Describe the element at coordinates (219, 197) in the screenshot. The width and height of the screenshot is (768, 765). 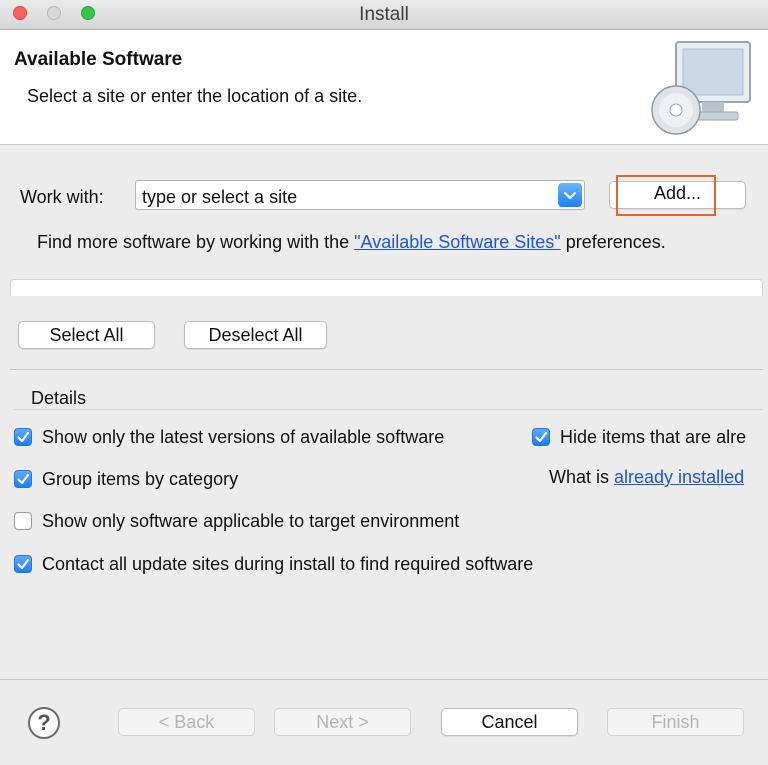
I see `site-combo-text: type or select a site` at that location.